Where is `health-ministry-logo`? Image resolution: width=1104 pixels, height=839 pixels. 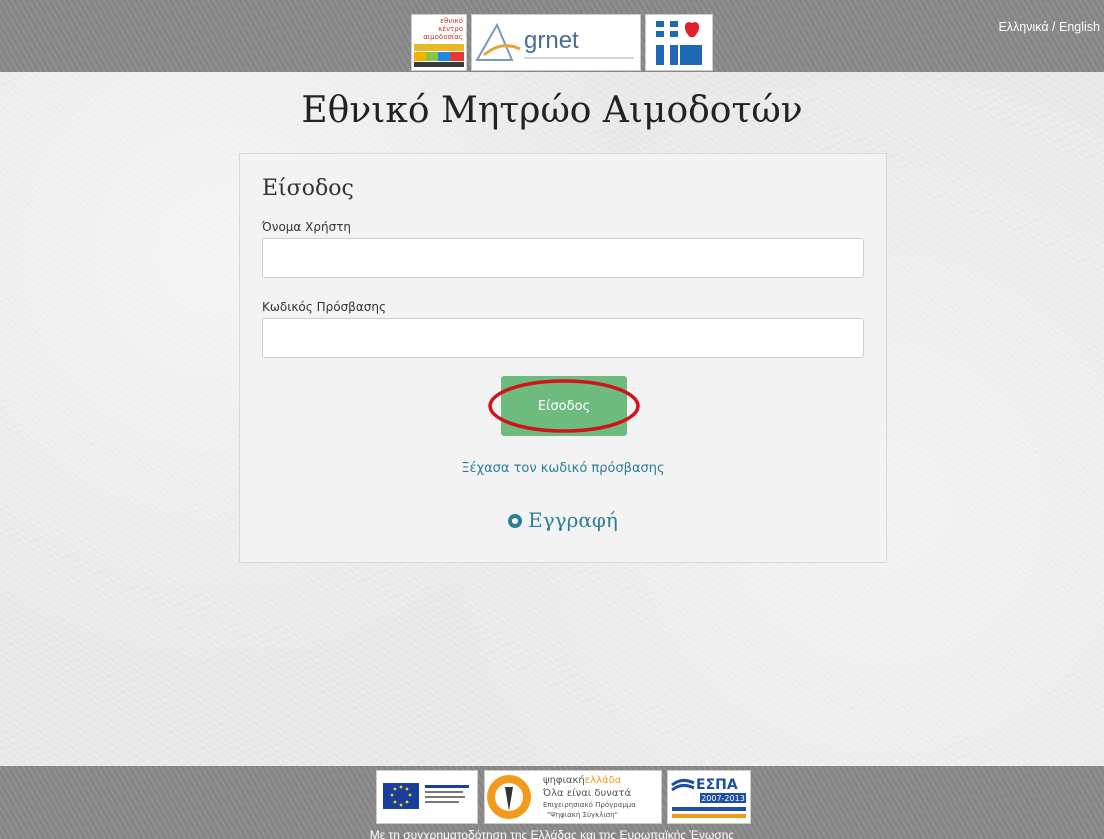 health-ministry-logo is located at coordinates (679, 42).